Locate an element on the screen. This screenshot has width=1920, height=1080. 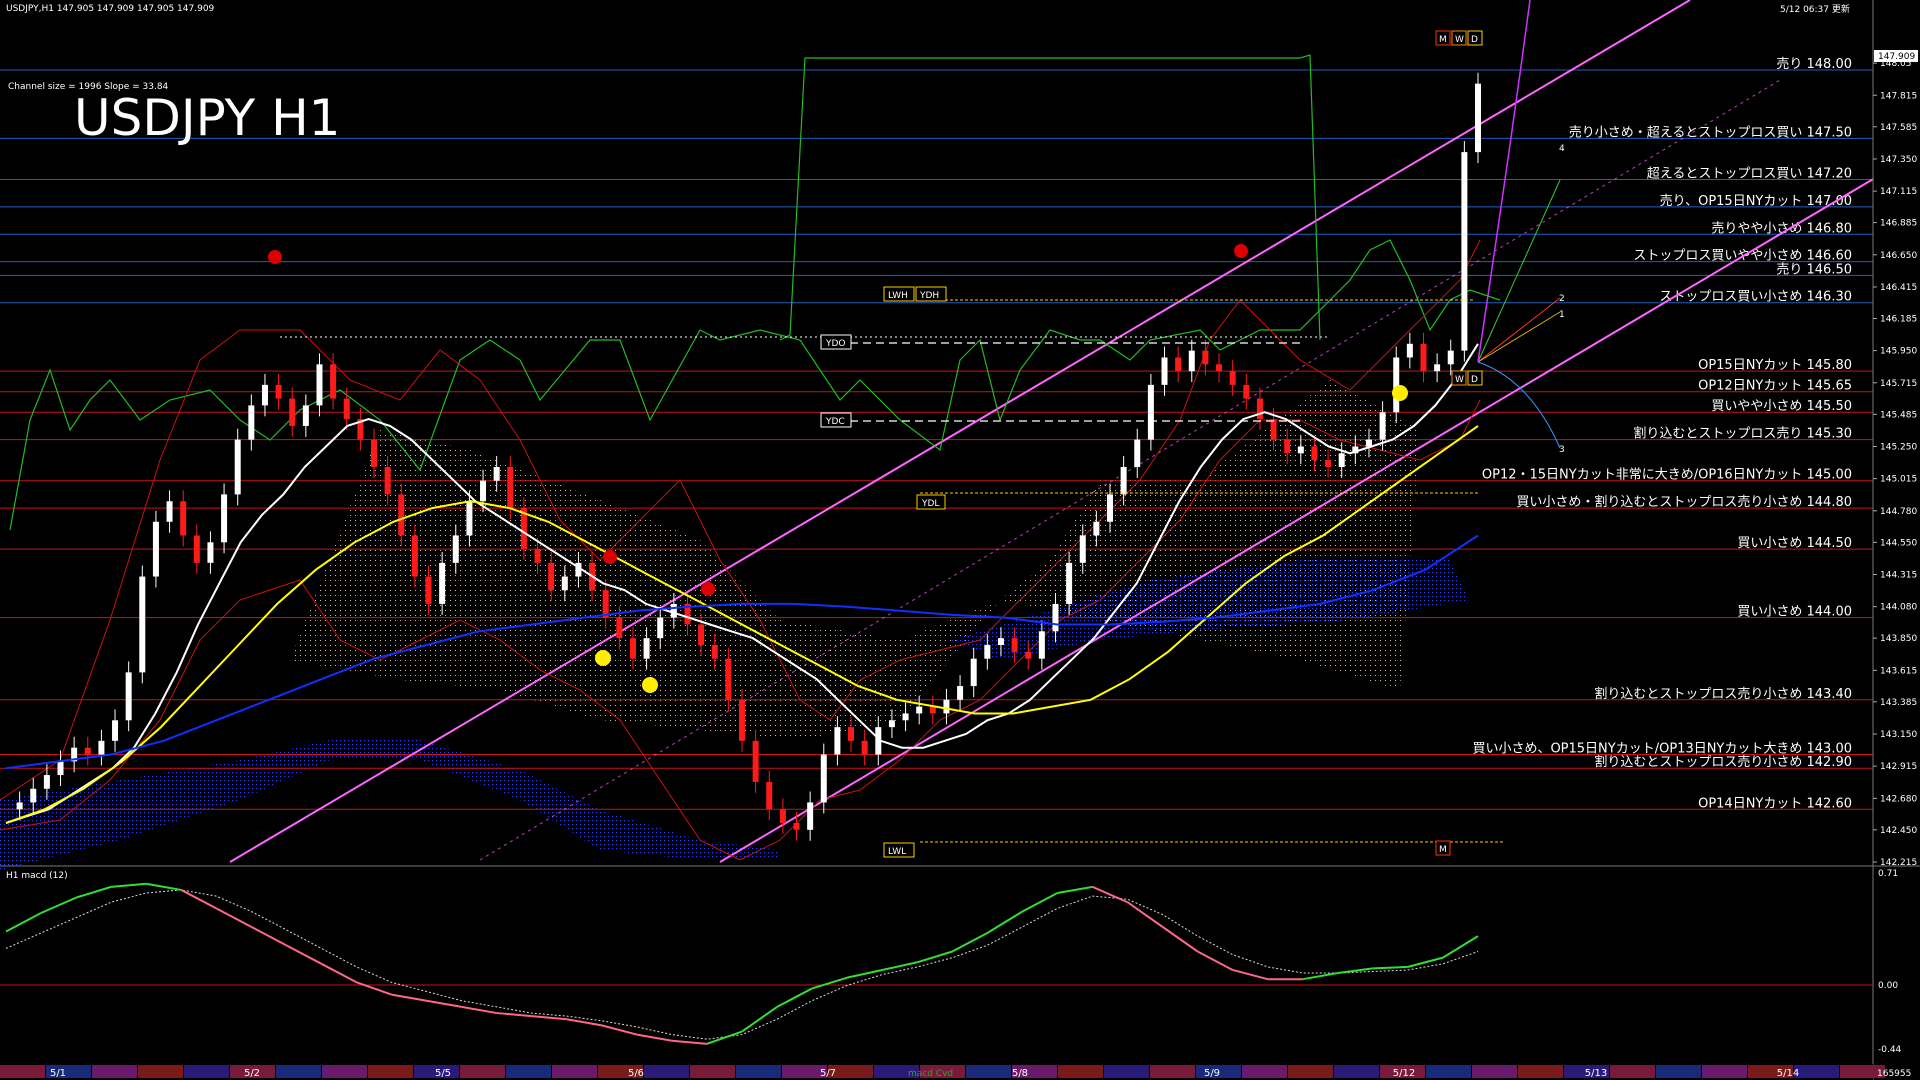
marker-ydo: YDO is located at coordinates (836, 342).